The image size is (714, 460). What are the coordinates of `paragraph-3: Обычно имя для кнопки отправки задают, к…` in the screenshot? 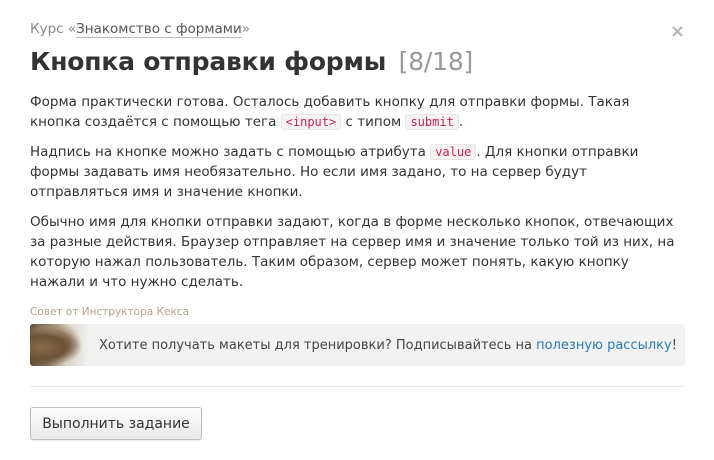 It's located at (352, 252).